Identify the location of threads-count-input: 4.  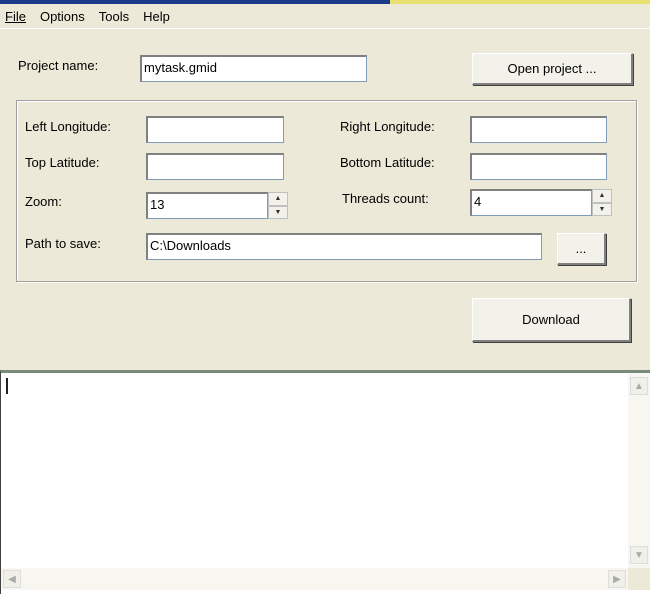
(531, 202).